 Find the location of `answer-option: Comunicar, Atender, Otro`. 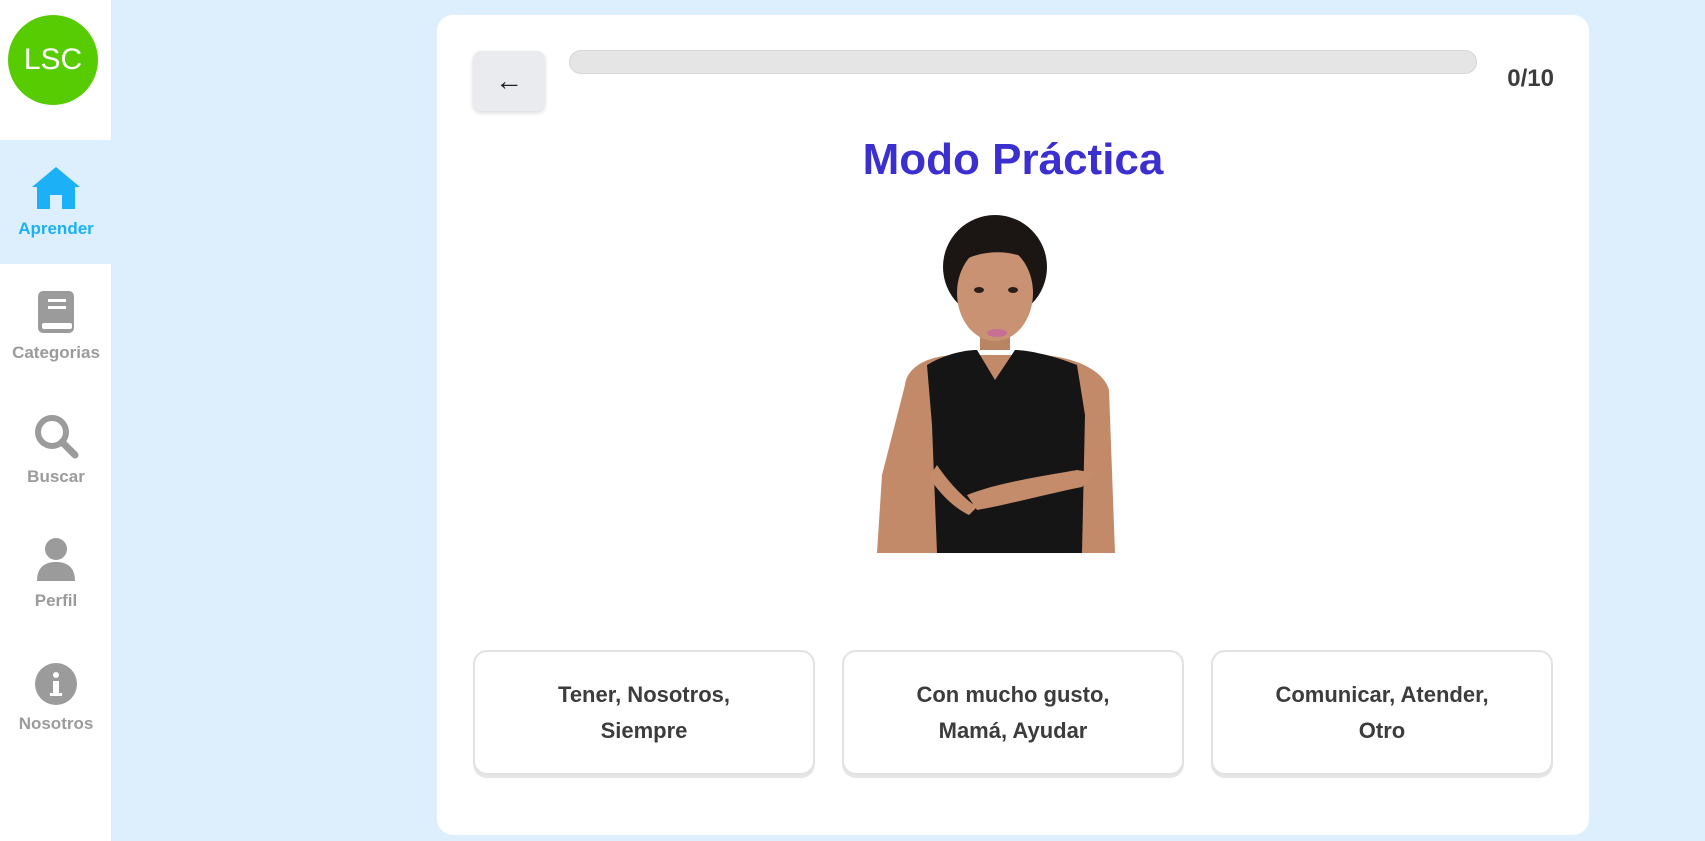

answer-option: Comunicar, Atender, Otro is located at coordinates (1382, 712).